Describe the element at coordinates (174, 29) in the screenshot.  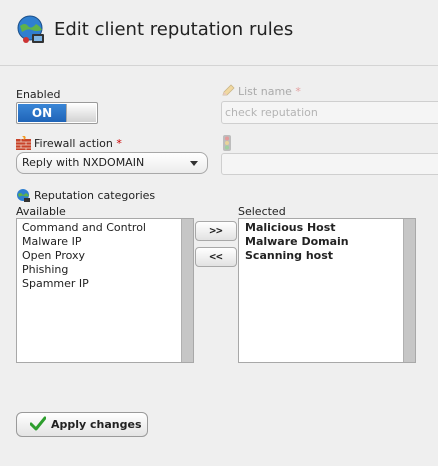
I see `page-title: Edit client reputation rules` at that location.